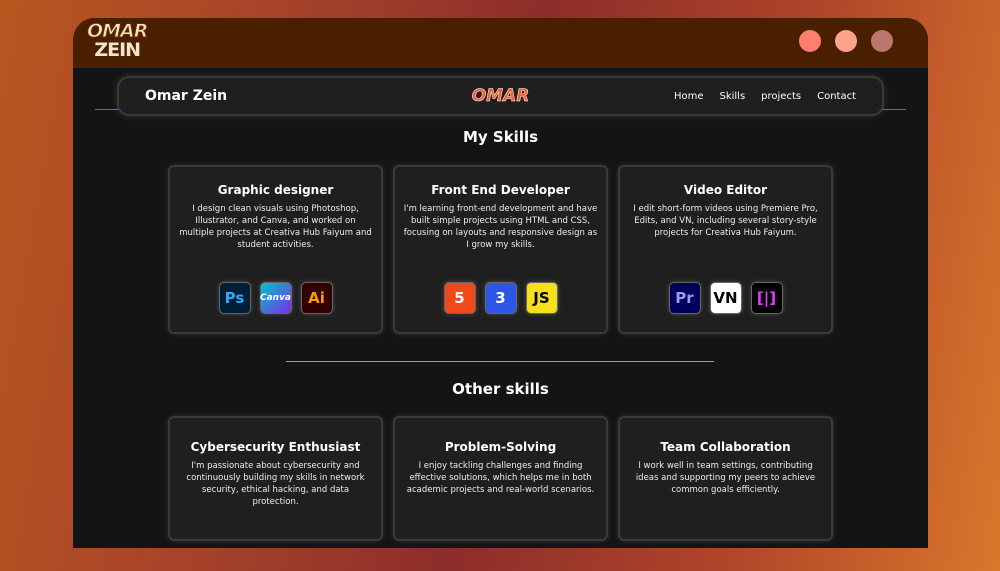 This screenshot has height=571, width=1000. Describe the element at coordinates (275, 447) in the screenshot. I see `card-title: Cybersecurity Enthusiast` at that location.